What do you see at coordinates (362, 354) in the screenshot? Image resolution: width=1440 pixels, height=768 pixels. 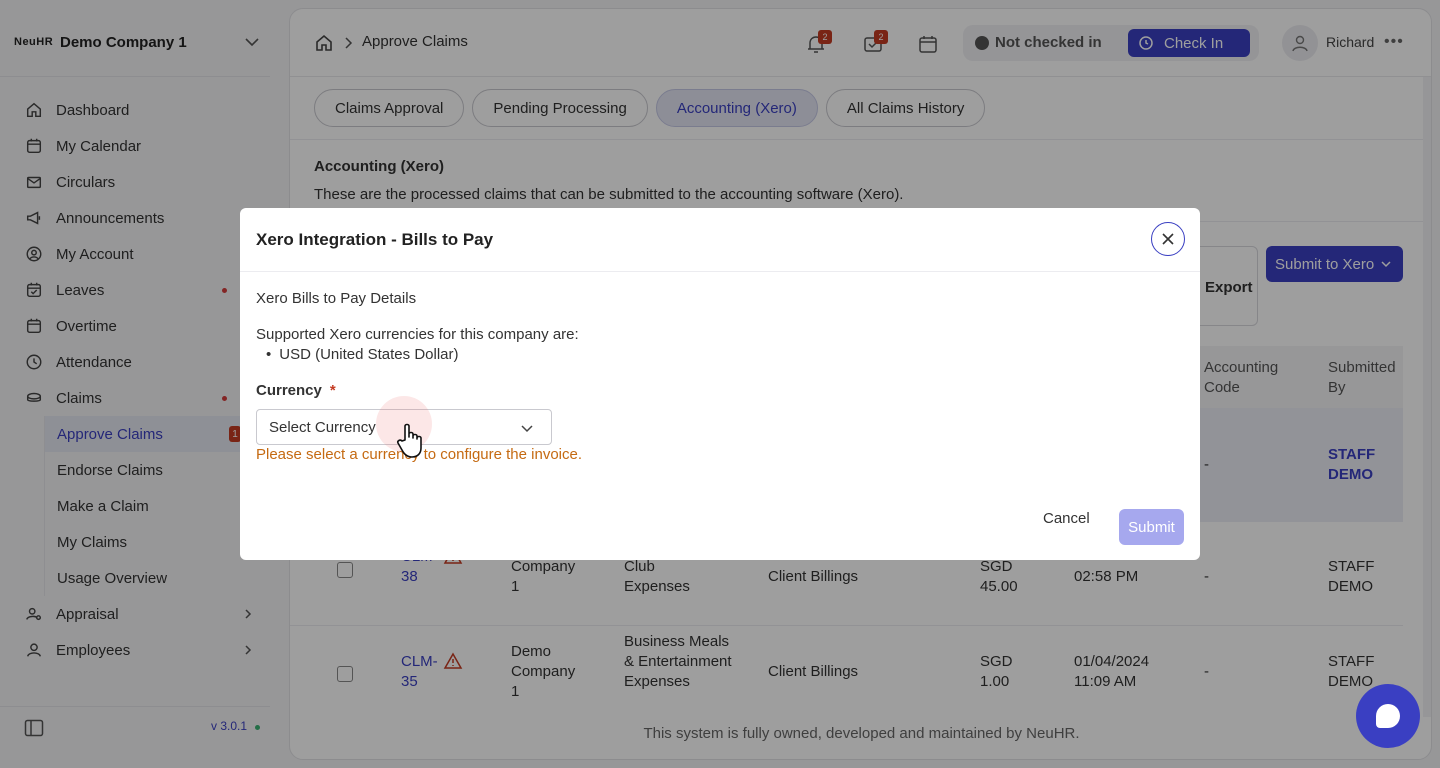 I see `currency-list-item: USD (United States Dollar)` at bounding box center [362, 354].